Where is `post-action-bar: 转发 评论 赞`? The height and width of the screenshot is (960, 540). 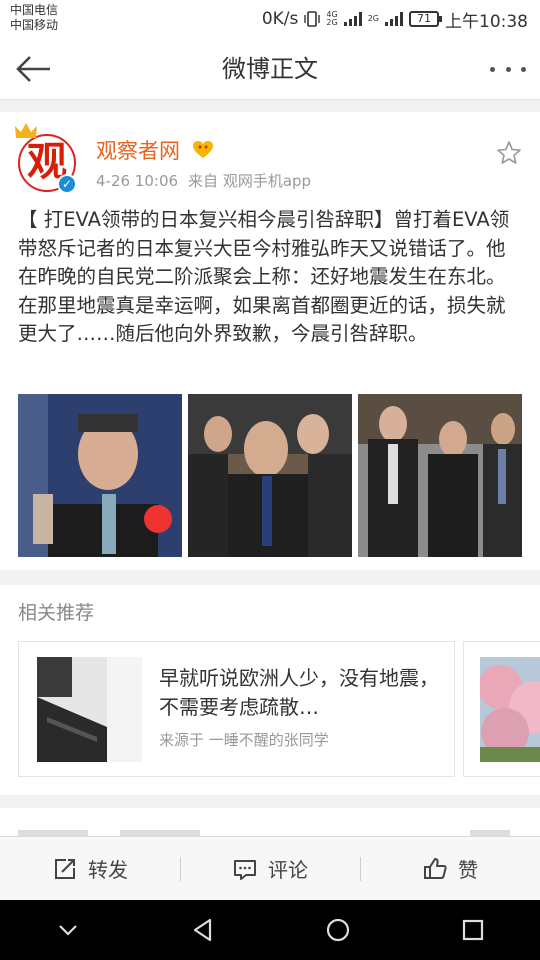 post-action-bar: 转发 评论 赞 is located at coordinates (270, 868).